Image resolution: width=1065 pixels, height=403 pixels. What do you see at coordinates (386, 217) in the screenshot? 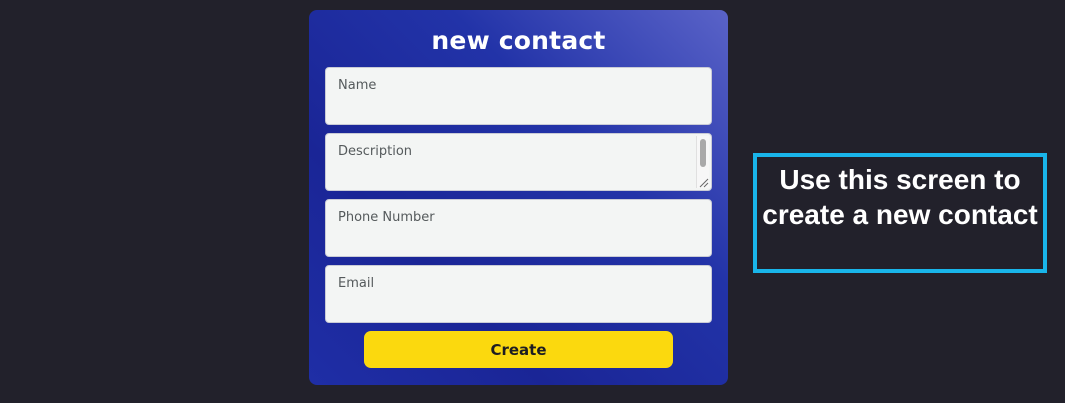
I see `phone-number-placeholder: Phone Number` at bounding box center [386, 217].